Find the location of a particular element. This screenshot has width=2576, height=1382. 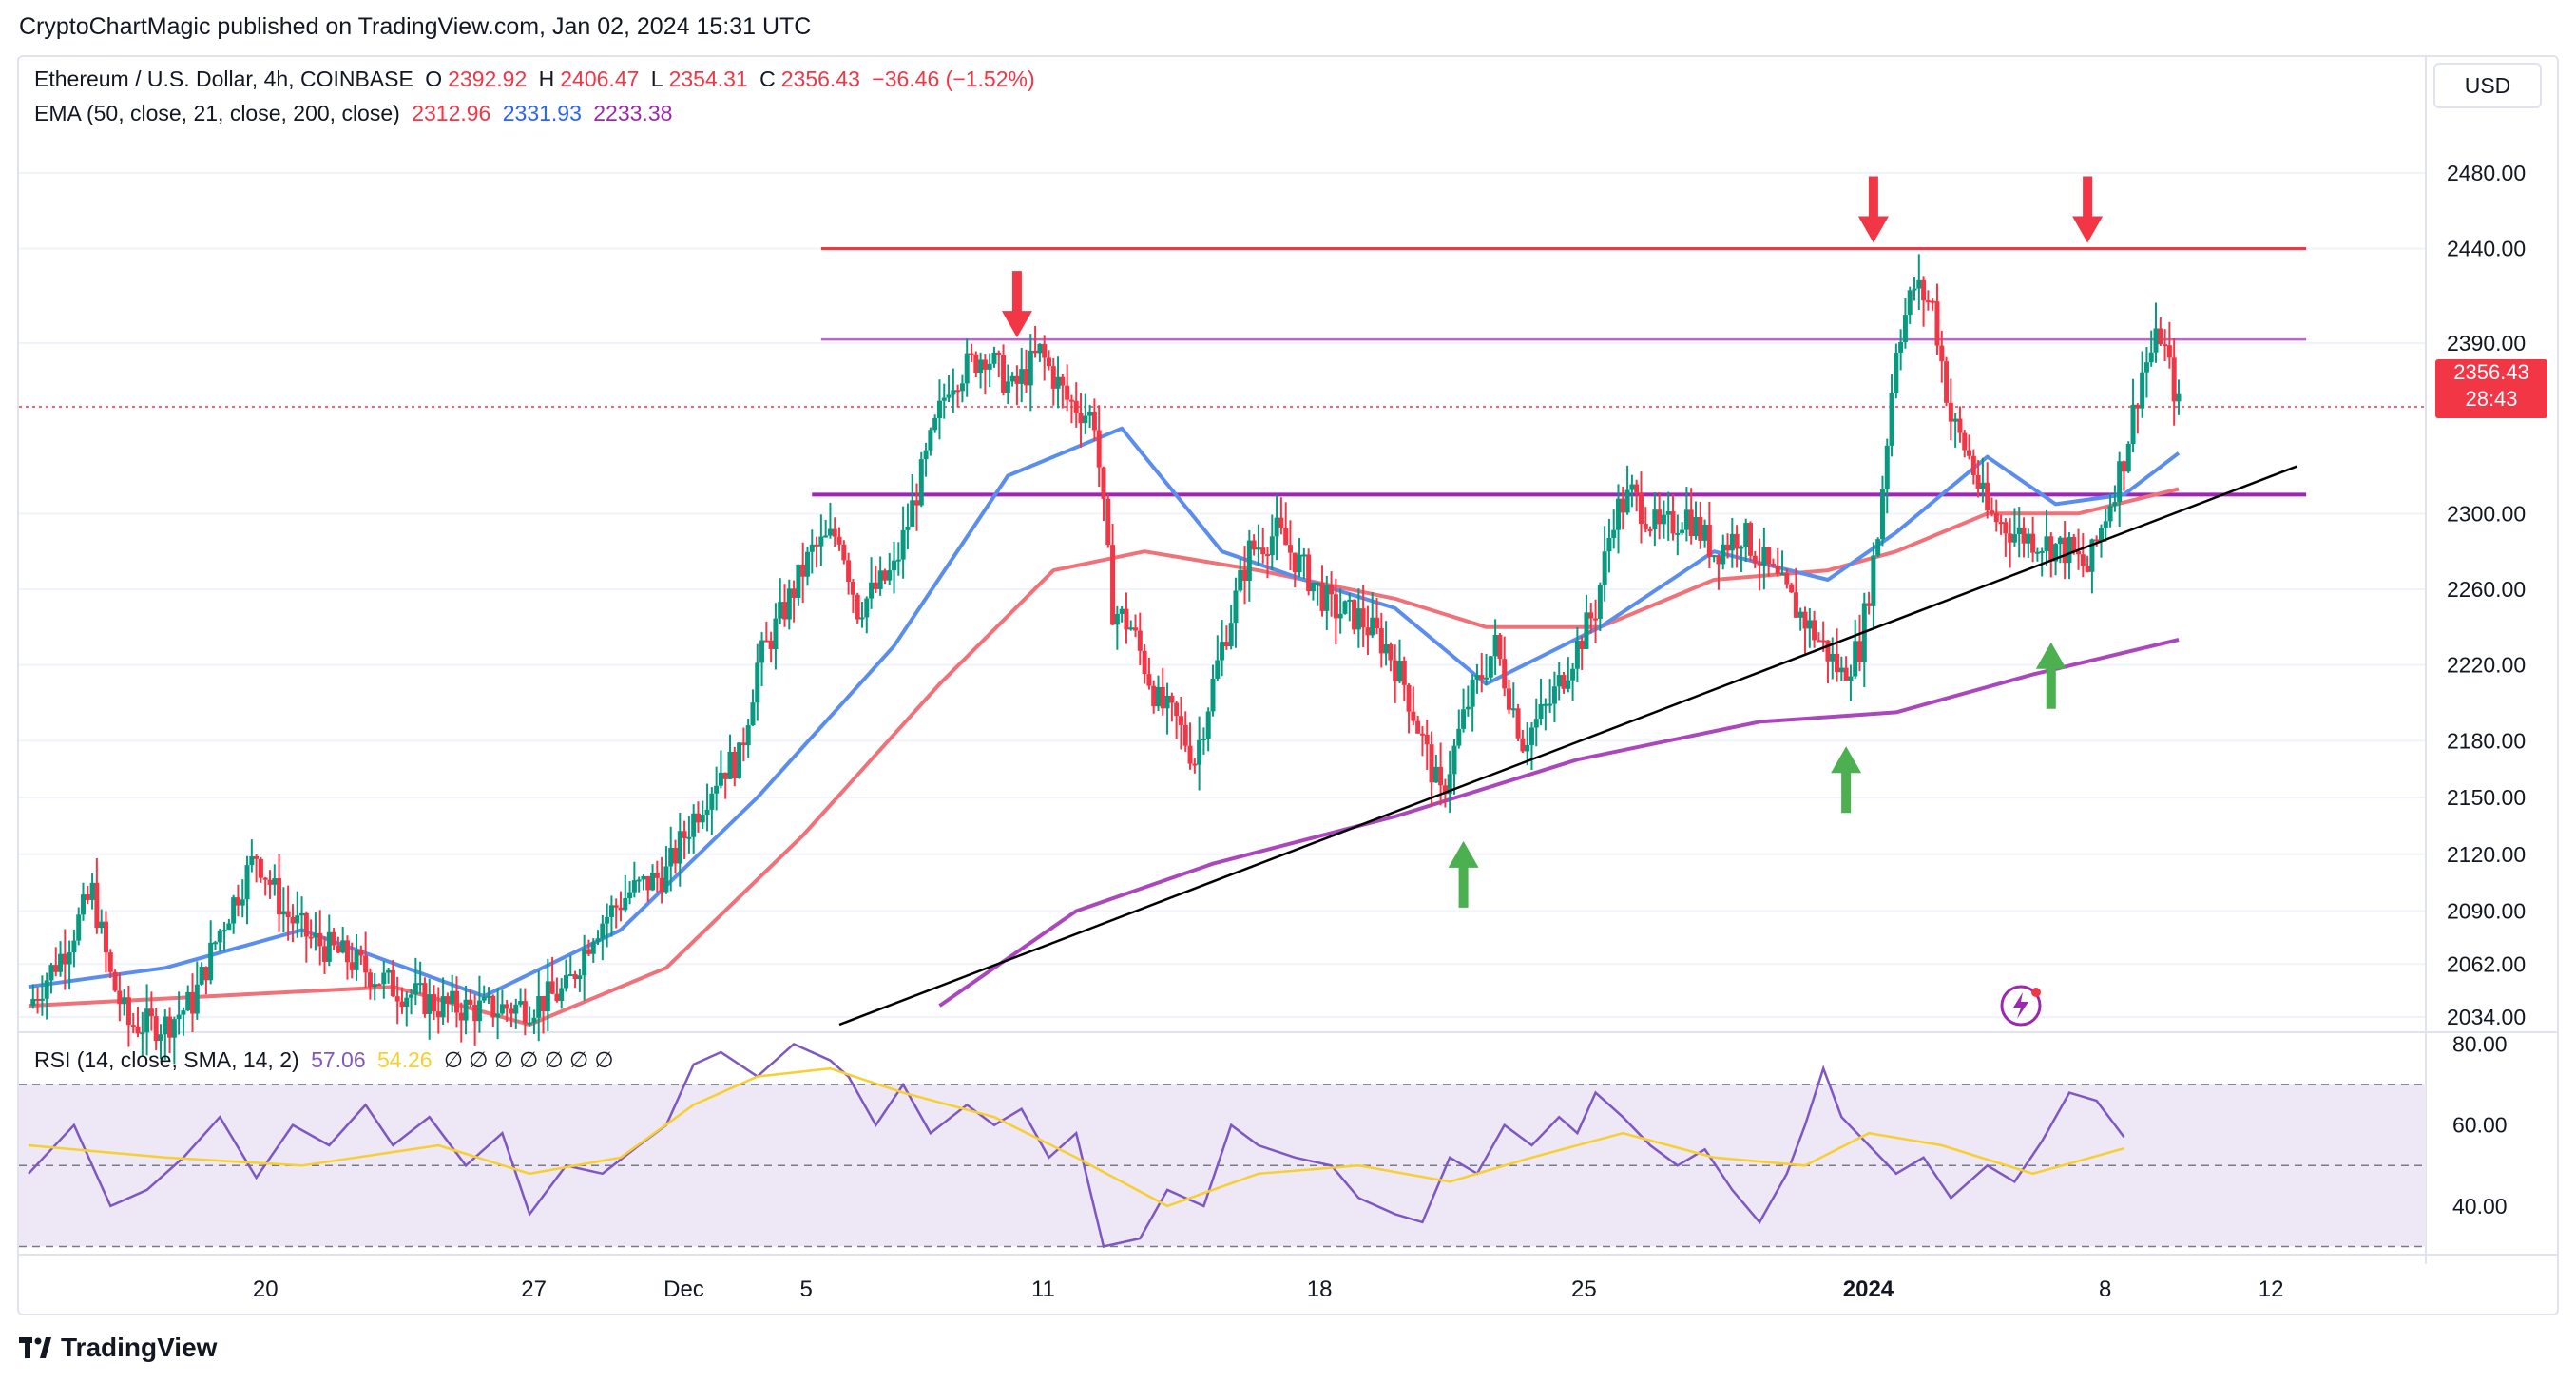

currency-selector: USD is located at coordinates (2488, 85).